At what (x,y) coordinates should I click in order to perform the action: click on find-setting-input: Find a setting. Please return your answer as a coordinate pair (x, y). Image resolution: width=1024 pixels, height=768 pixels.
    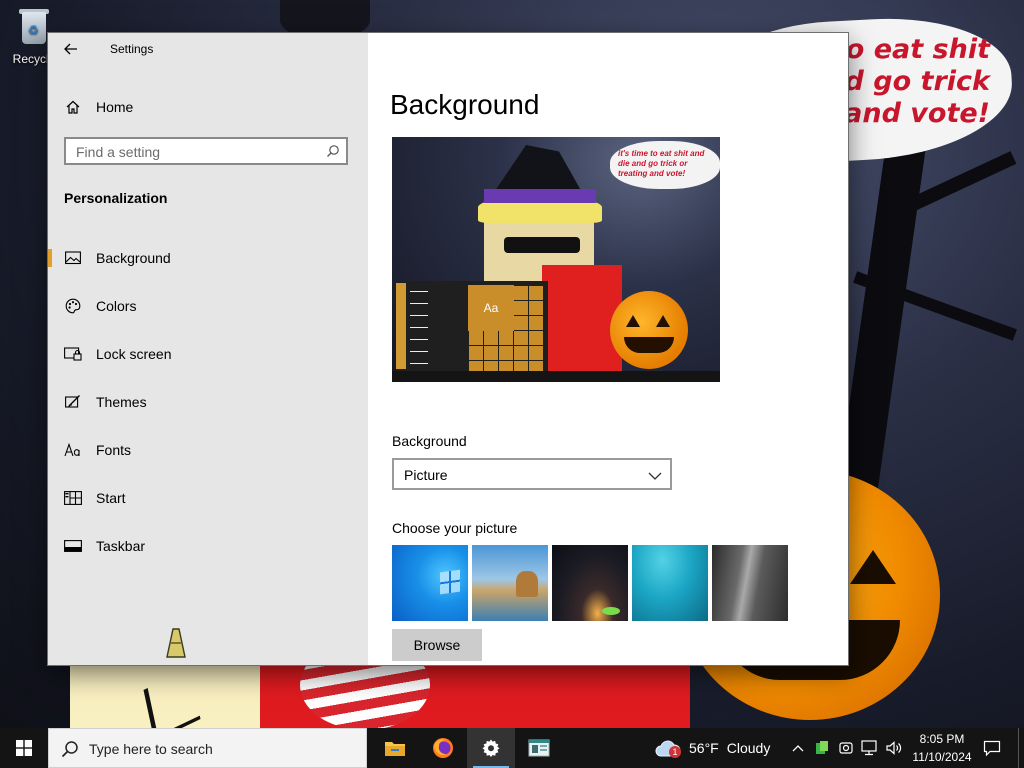
    Looking at the image, I should click on (206, 151).